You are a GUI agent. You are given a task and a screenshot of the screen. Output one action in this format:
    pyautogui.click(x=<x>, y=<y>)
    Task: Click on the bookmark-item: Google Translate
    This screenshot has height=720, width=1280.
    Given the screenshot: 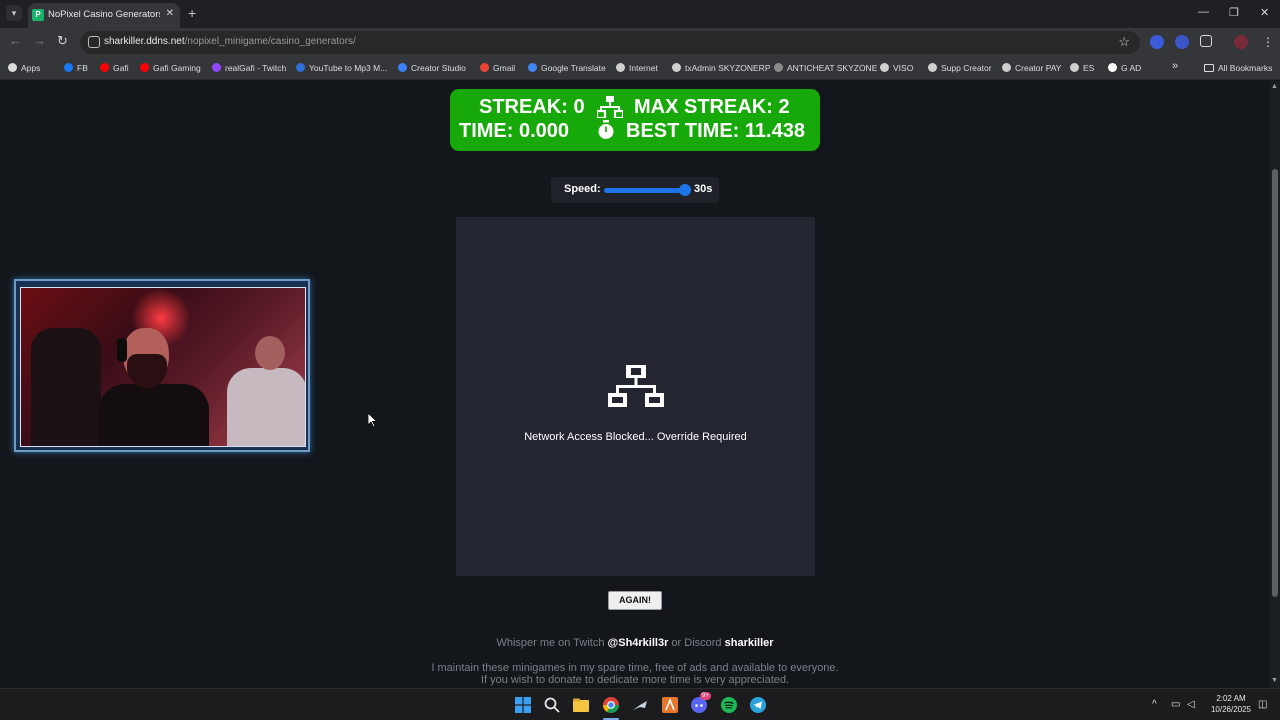 What is the action you would take?
    pyautogui.click(x=567, y=68)
    